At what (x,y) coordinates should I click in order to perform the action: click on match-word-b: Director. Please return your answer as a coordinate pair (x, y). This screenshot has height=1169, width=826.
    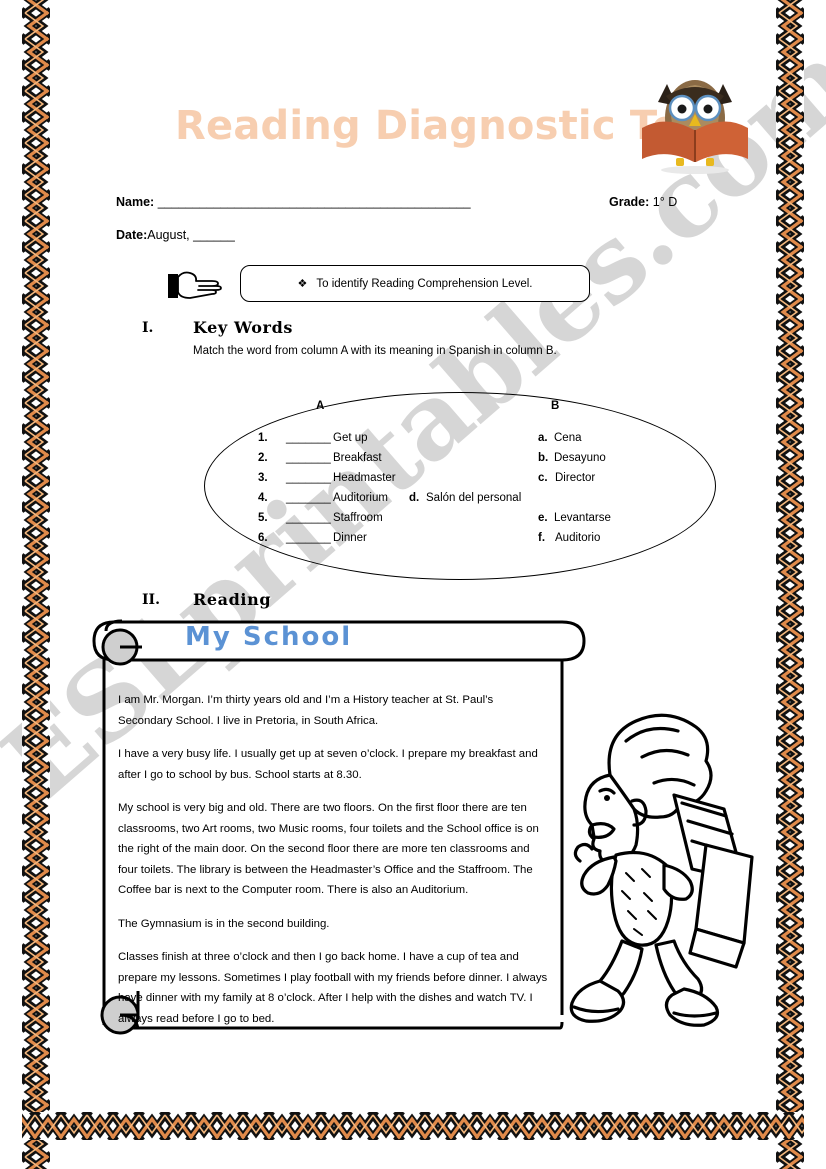
    Looking at the image, I should click on (575, 478).